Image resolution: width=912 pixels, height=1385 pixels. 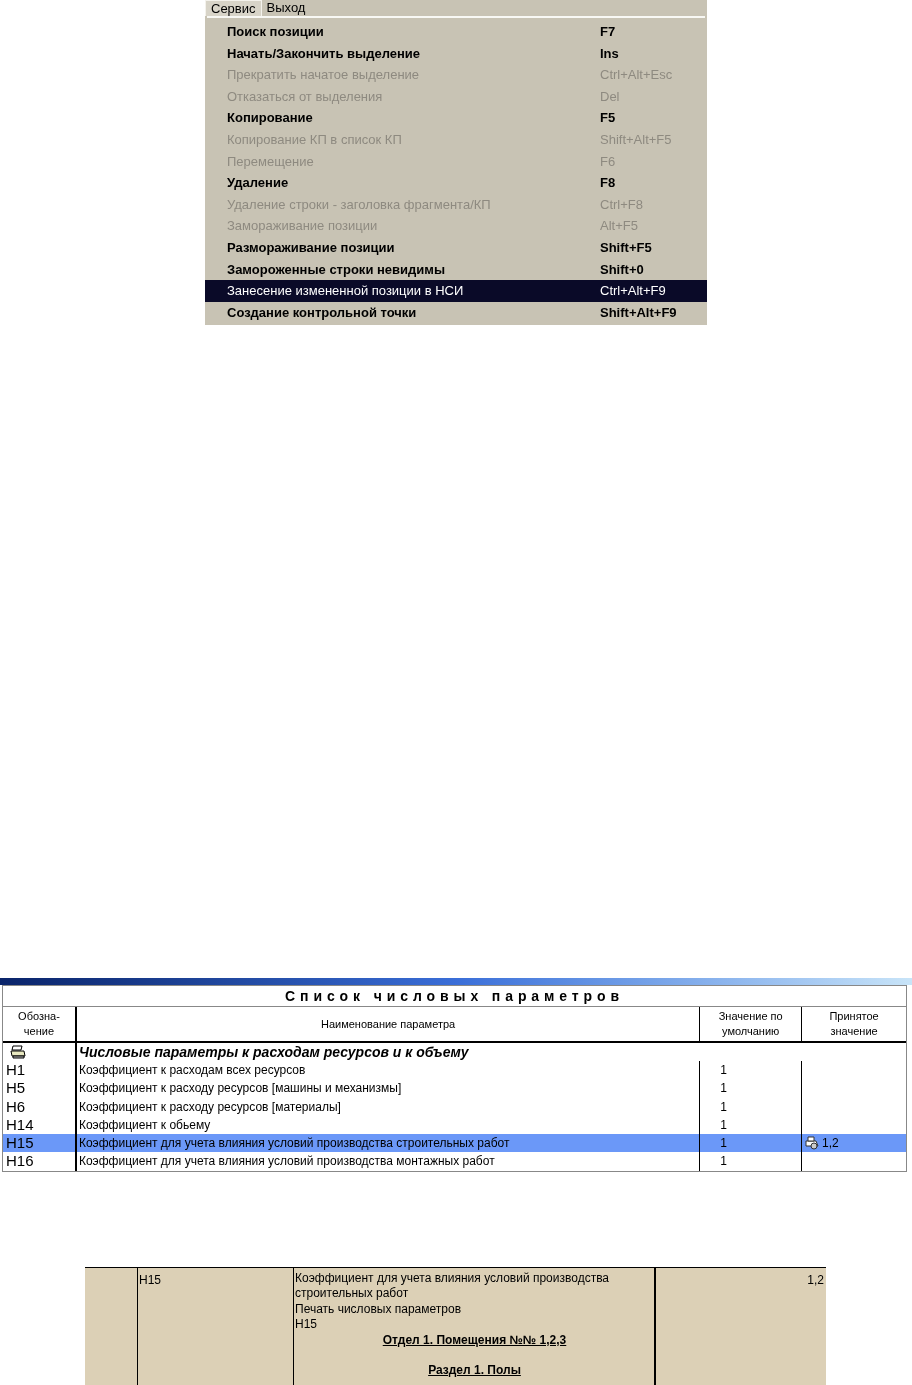 I want to click on menu-item: Поиск позиции F7, so click(x=456, y=32).